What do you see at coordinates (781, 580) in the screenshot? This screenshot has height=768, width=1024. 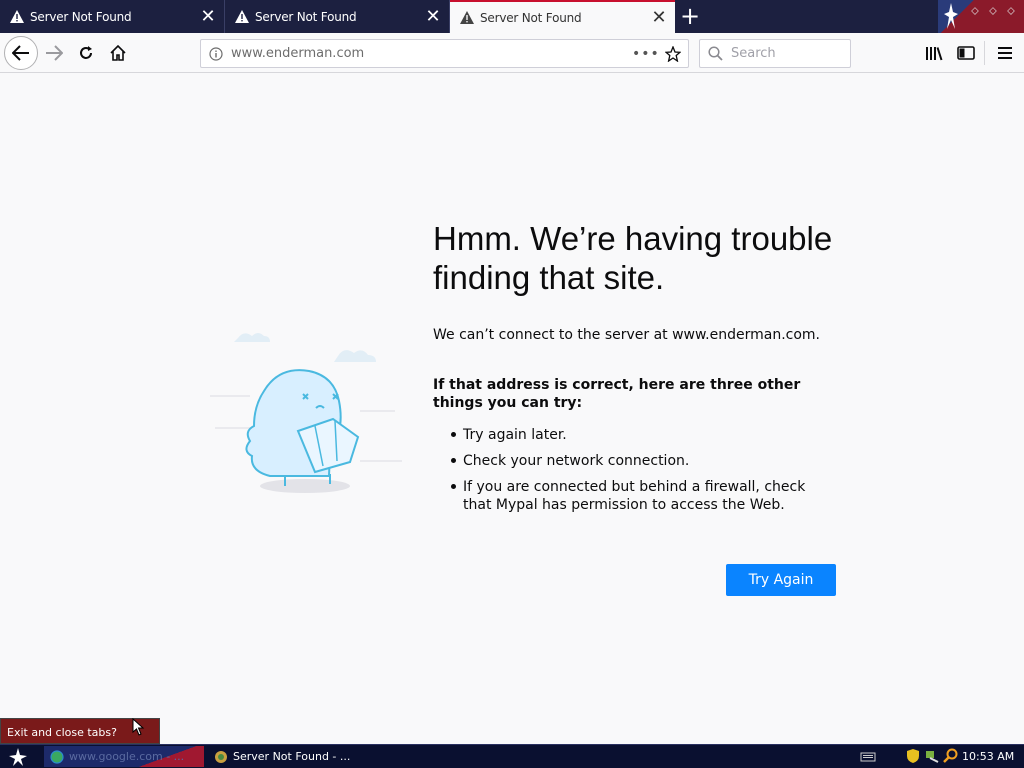 I see `try-again-button: Try Again` at bounding box center [781, 580].